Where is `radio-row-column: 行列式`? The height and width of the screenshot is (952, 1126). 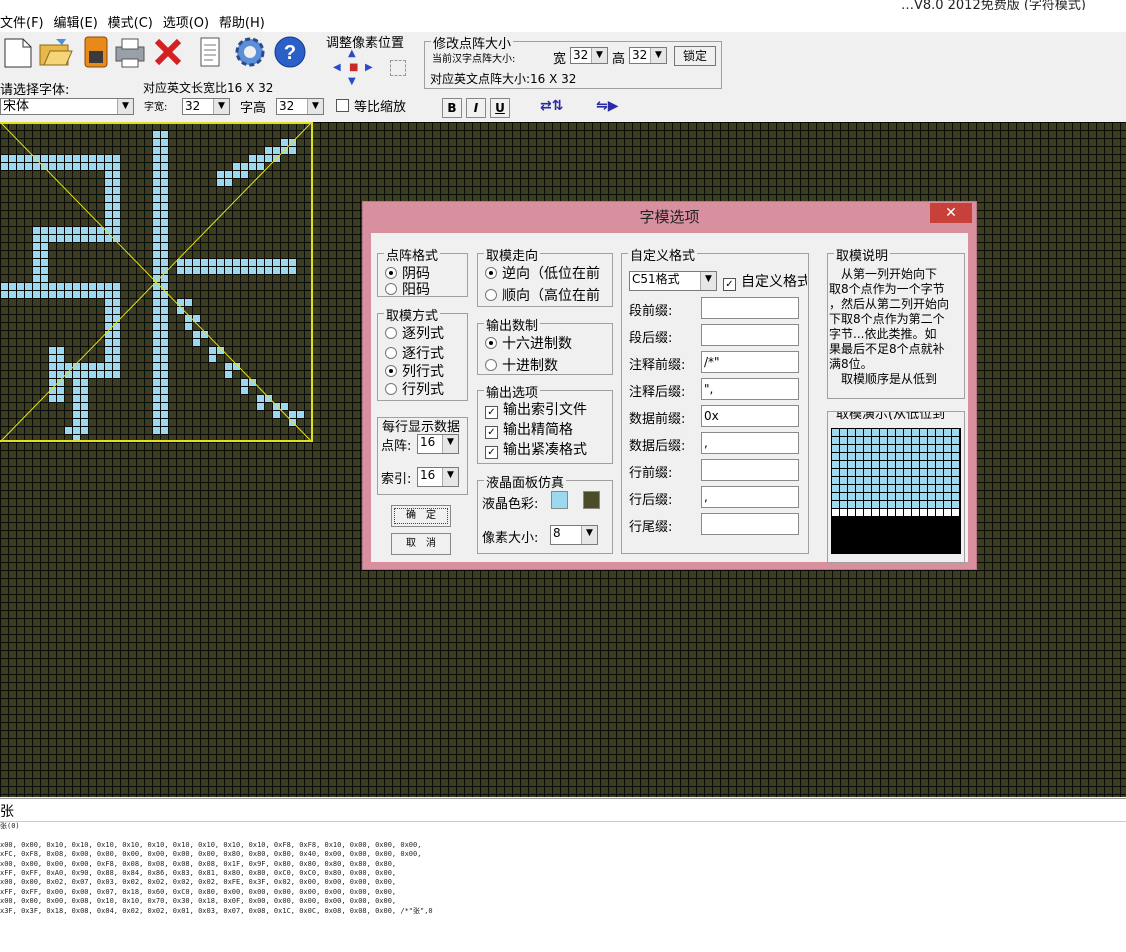 radio-row-column: 行列式 is located at coordinates (414, 389).